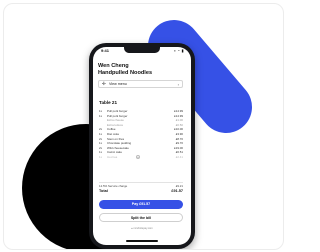 This screenshot has height=252, width=320. What do you see at coordinates (142, 241) in the screenshot?
I see `home-indicator` at bounding box center [142, 241].